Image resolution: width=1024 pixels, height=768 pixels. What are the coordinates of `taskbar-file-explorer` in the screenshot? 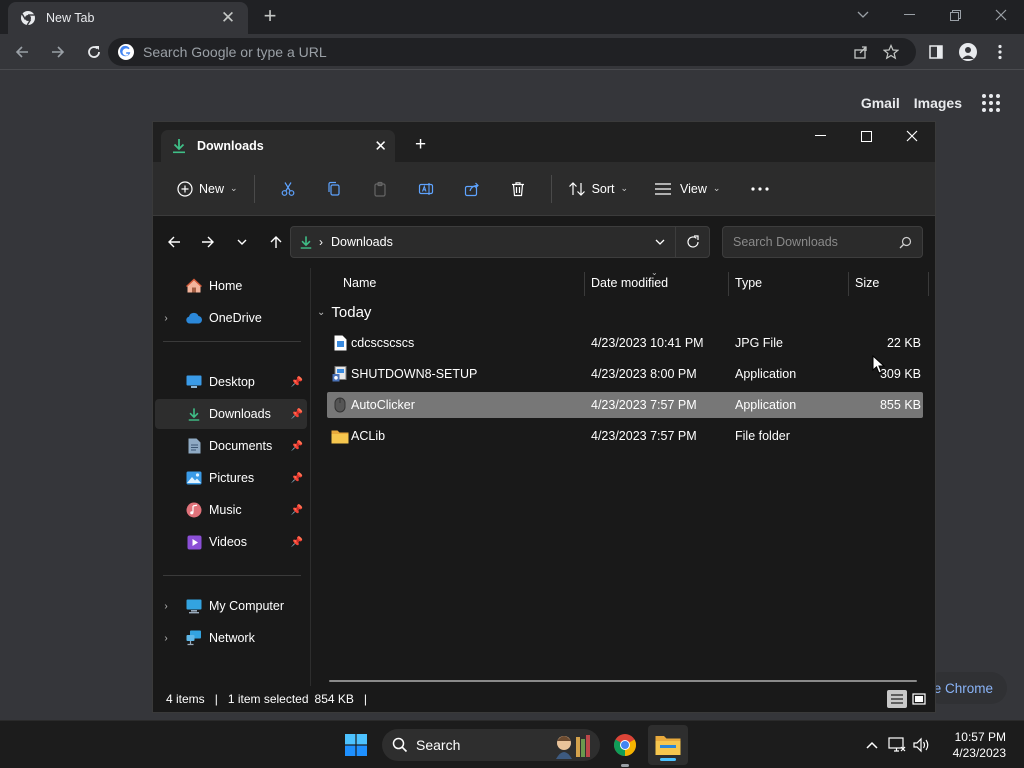 It's located at (668, 745).